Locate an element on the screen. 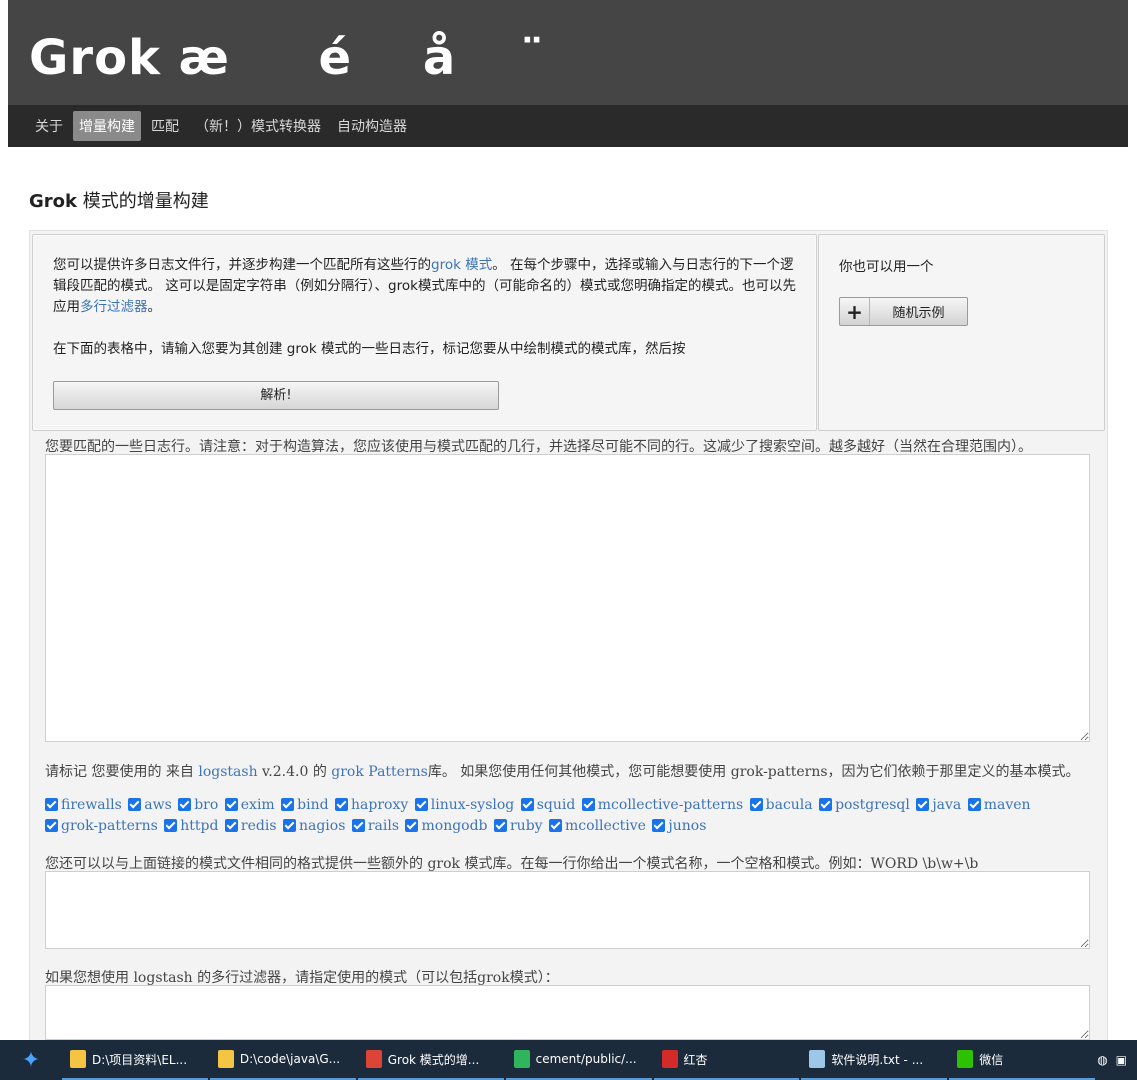 Image resolution: width=1137 pixels, height=1080 pixels. grok-pattern-link: grok 模式 is located at coordinates (461, 265).